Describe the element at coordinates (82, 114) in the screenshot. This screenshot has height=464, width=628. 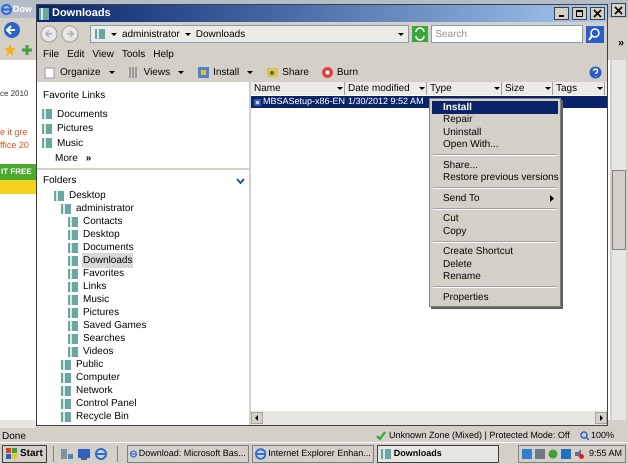
I see `favorite-link: Documents` at that location.